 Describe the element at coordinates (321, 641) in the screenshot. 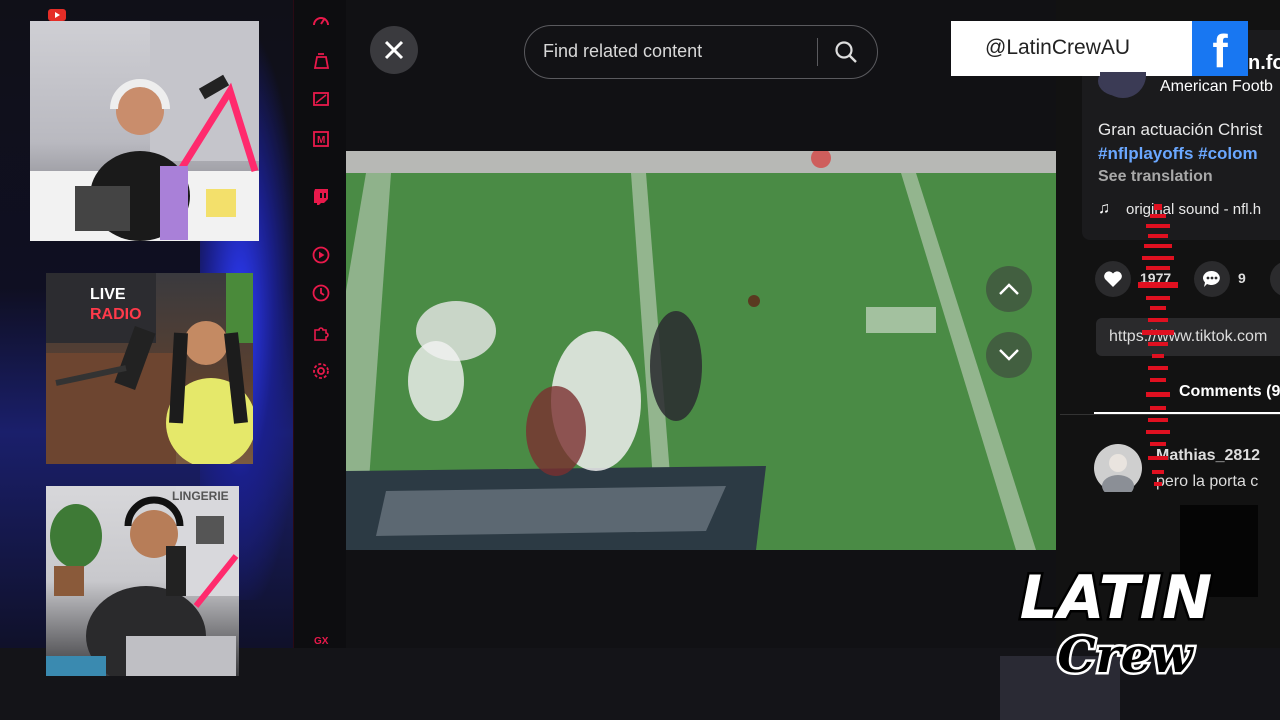

I see `gx-label: GX` at that location.